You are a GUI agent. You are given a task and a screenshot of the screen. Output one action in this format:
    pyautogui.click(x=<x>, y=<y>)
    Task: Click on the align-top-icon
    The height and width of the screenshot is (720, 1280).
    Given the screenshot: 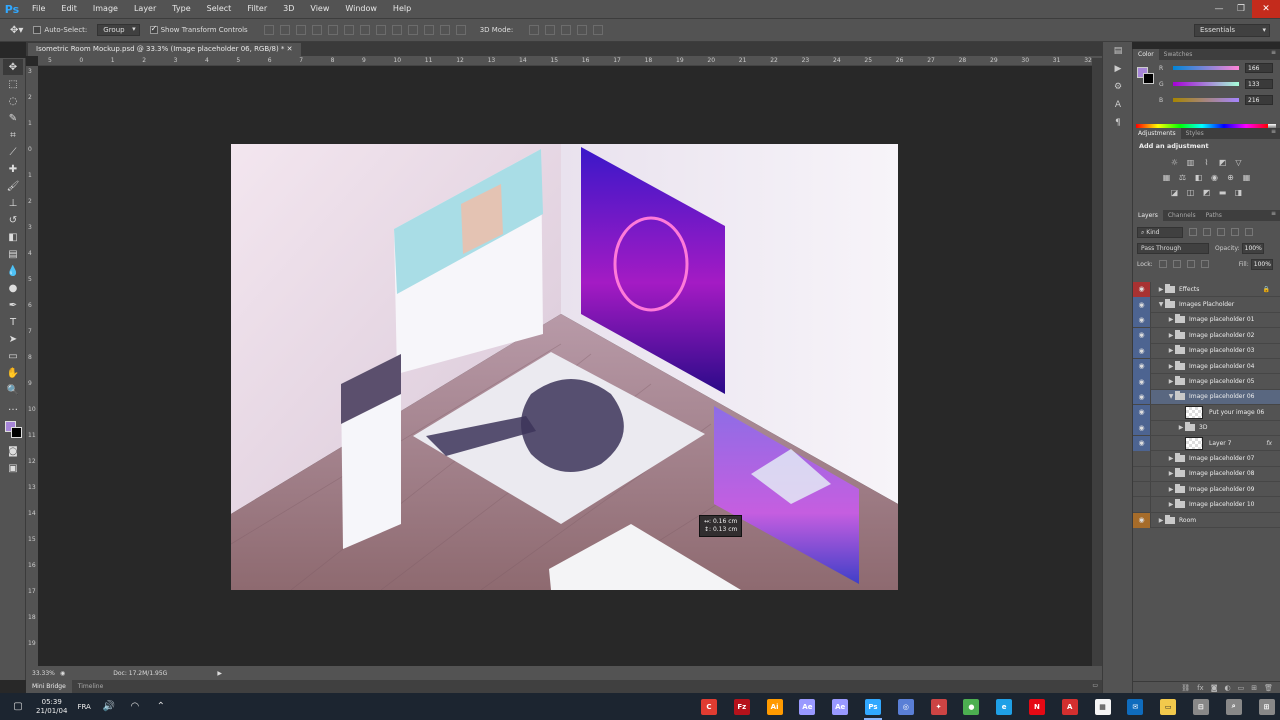 What is the action you would take?
    pyautogui.click(x=268, y=30)
    